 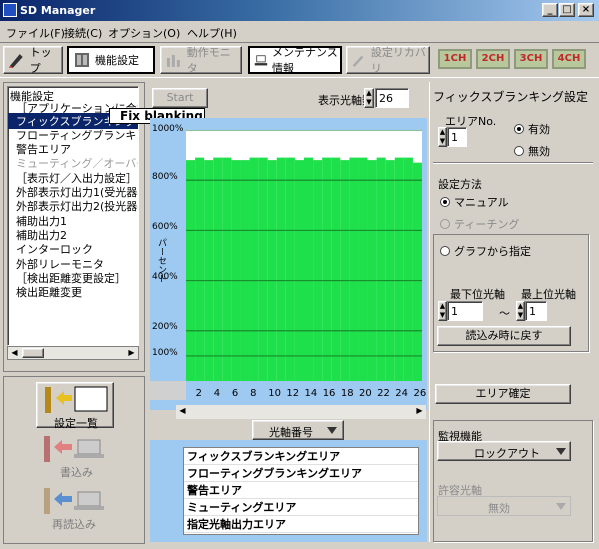 What do you see at coordinates (77, 206) in the screenshot?
I see `list-item: 外部表示灯出力2(投光器-L` at bounding box center [77, 206].